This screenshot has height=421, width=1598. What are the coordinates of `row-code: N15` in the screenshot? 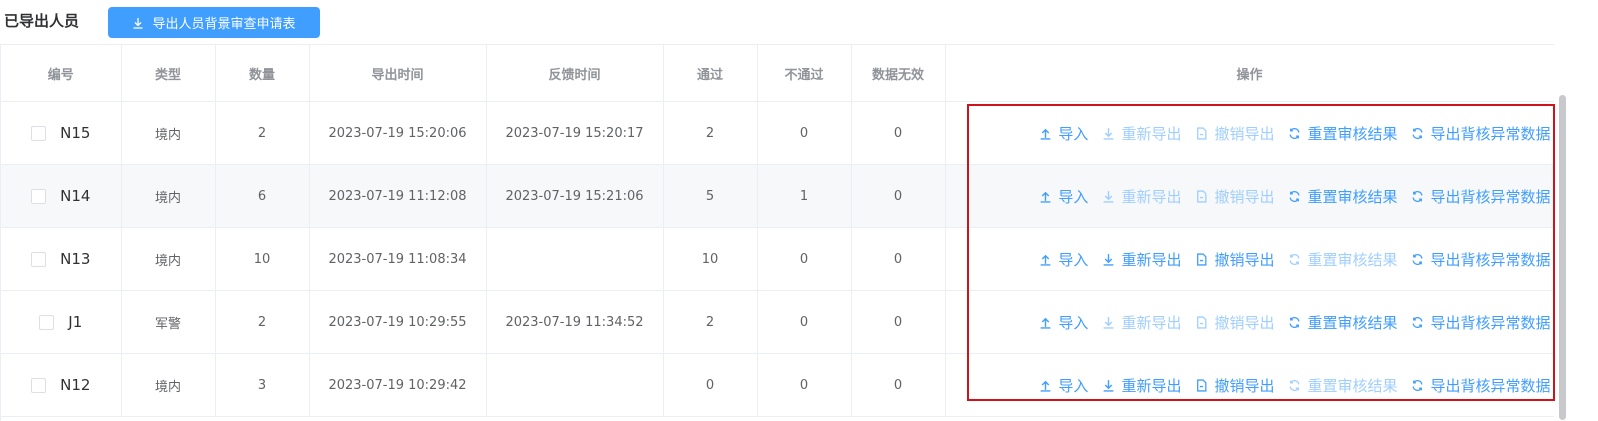 It's located at (75, 133).